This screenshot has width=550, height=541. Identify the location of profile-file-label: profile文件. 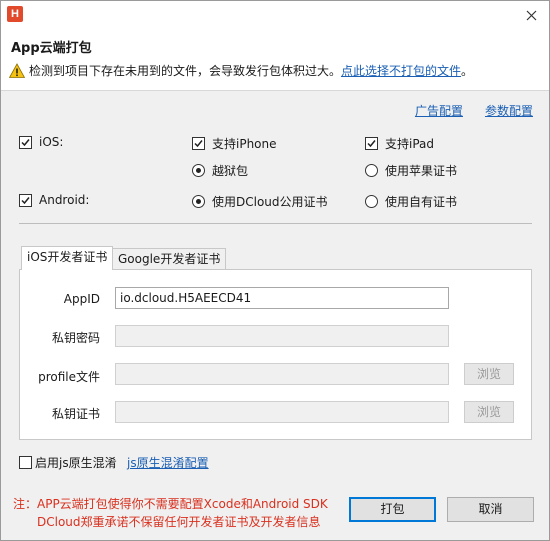
(69, 377).